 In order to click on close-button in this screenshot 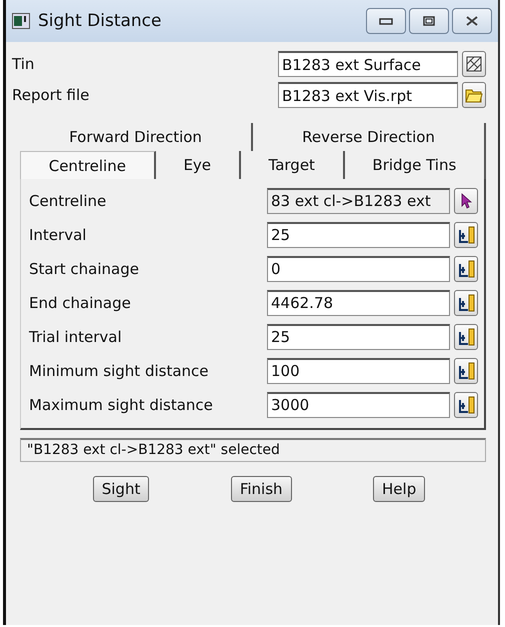, I will do `click(472, 21)`.